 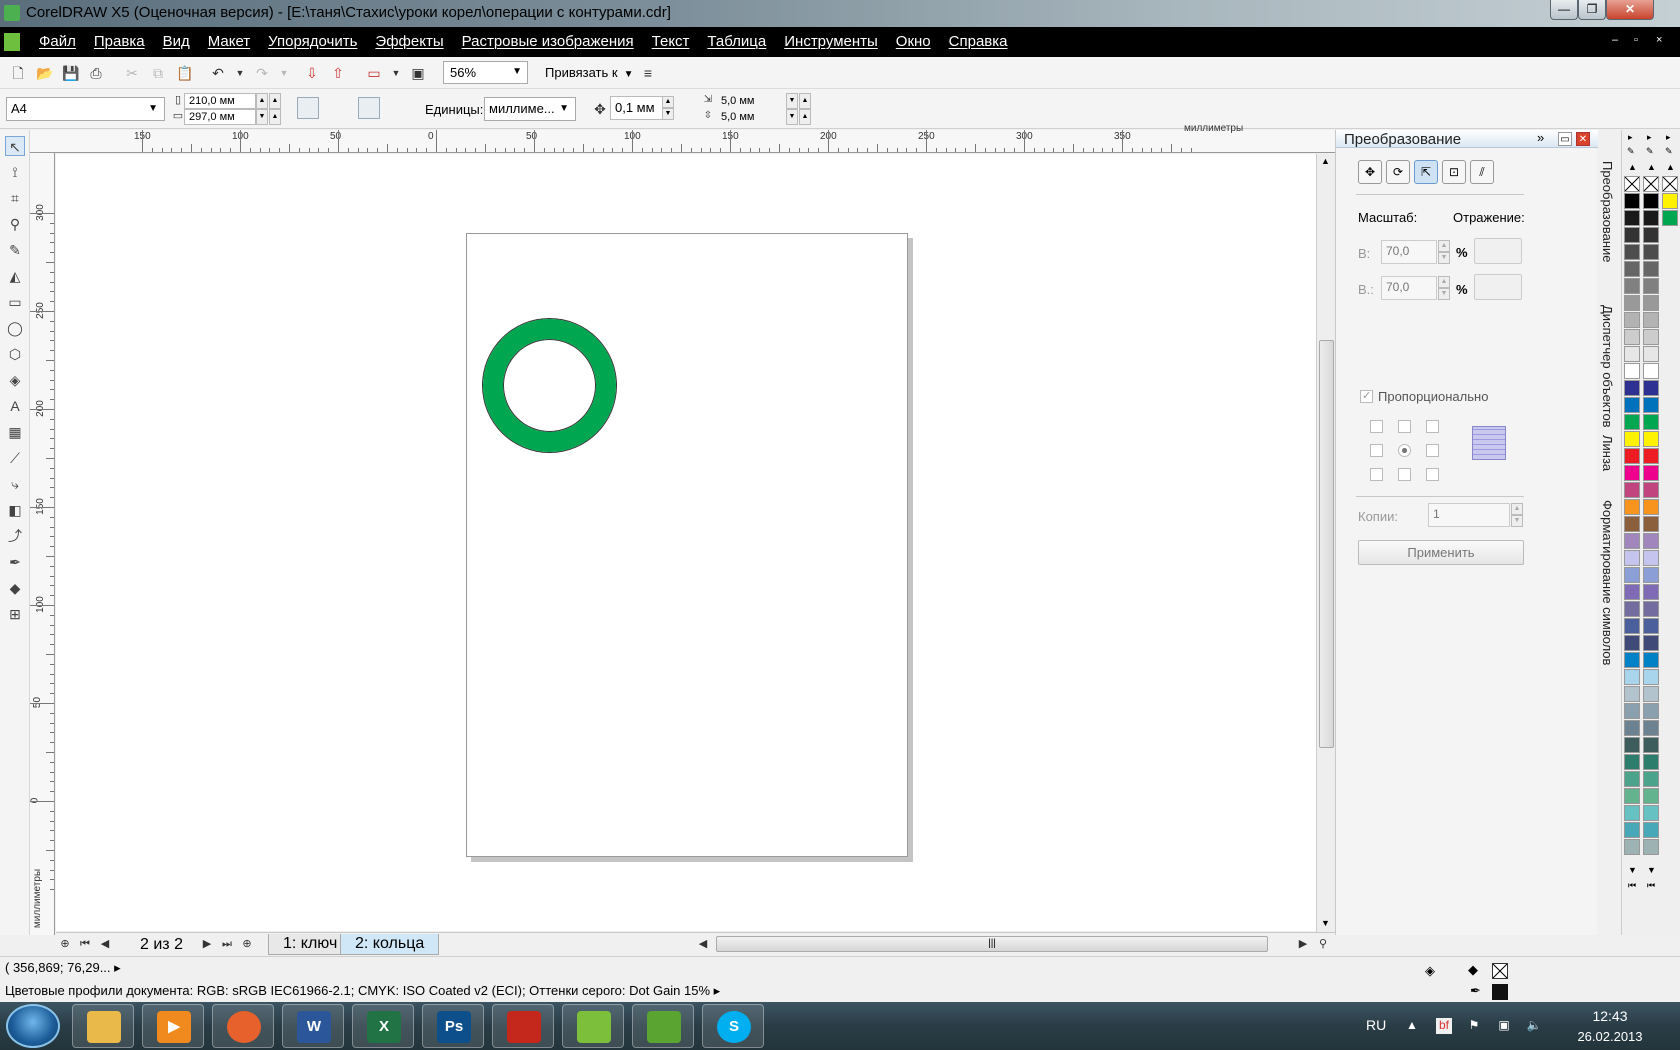 I want to click on redo-icon: ↷, so click(x=262, y=73).